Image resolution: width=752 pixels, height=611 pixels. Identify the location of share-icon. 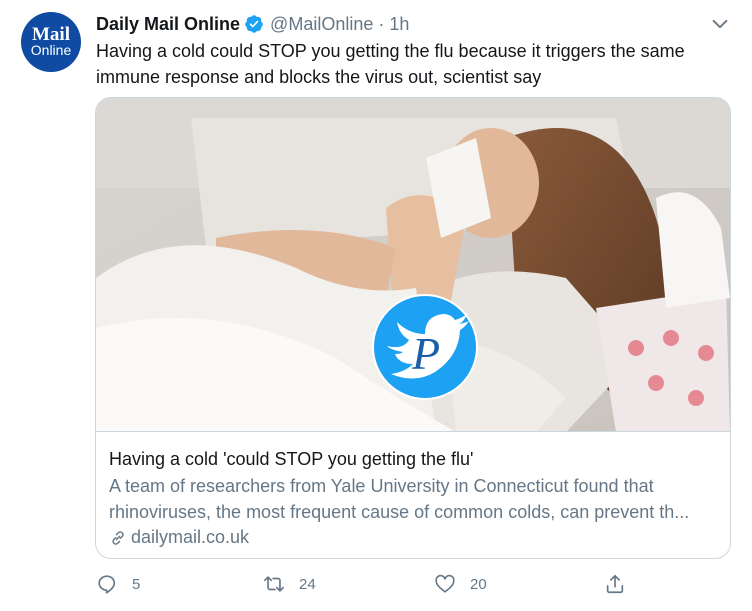
(615, 584).